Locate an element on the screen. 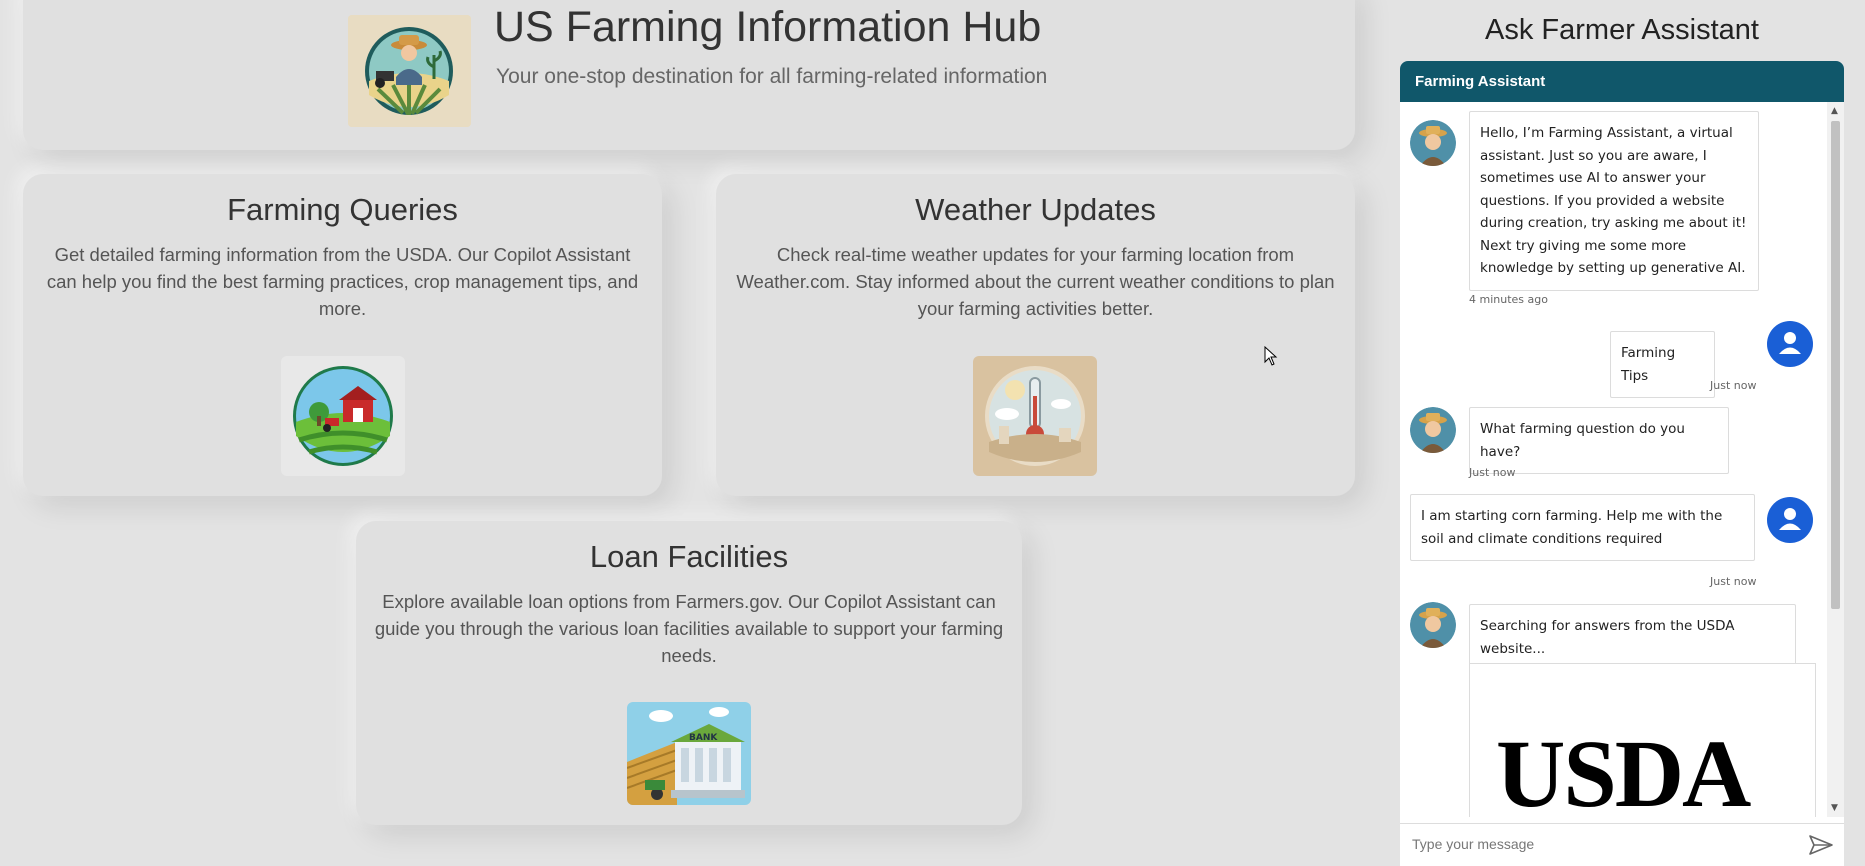  chat-scrollbar: ▲ ▼ is located at coordinates (1835, 459).